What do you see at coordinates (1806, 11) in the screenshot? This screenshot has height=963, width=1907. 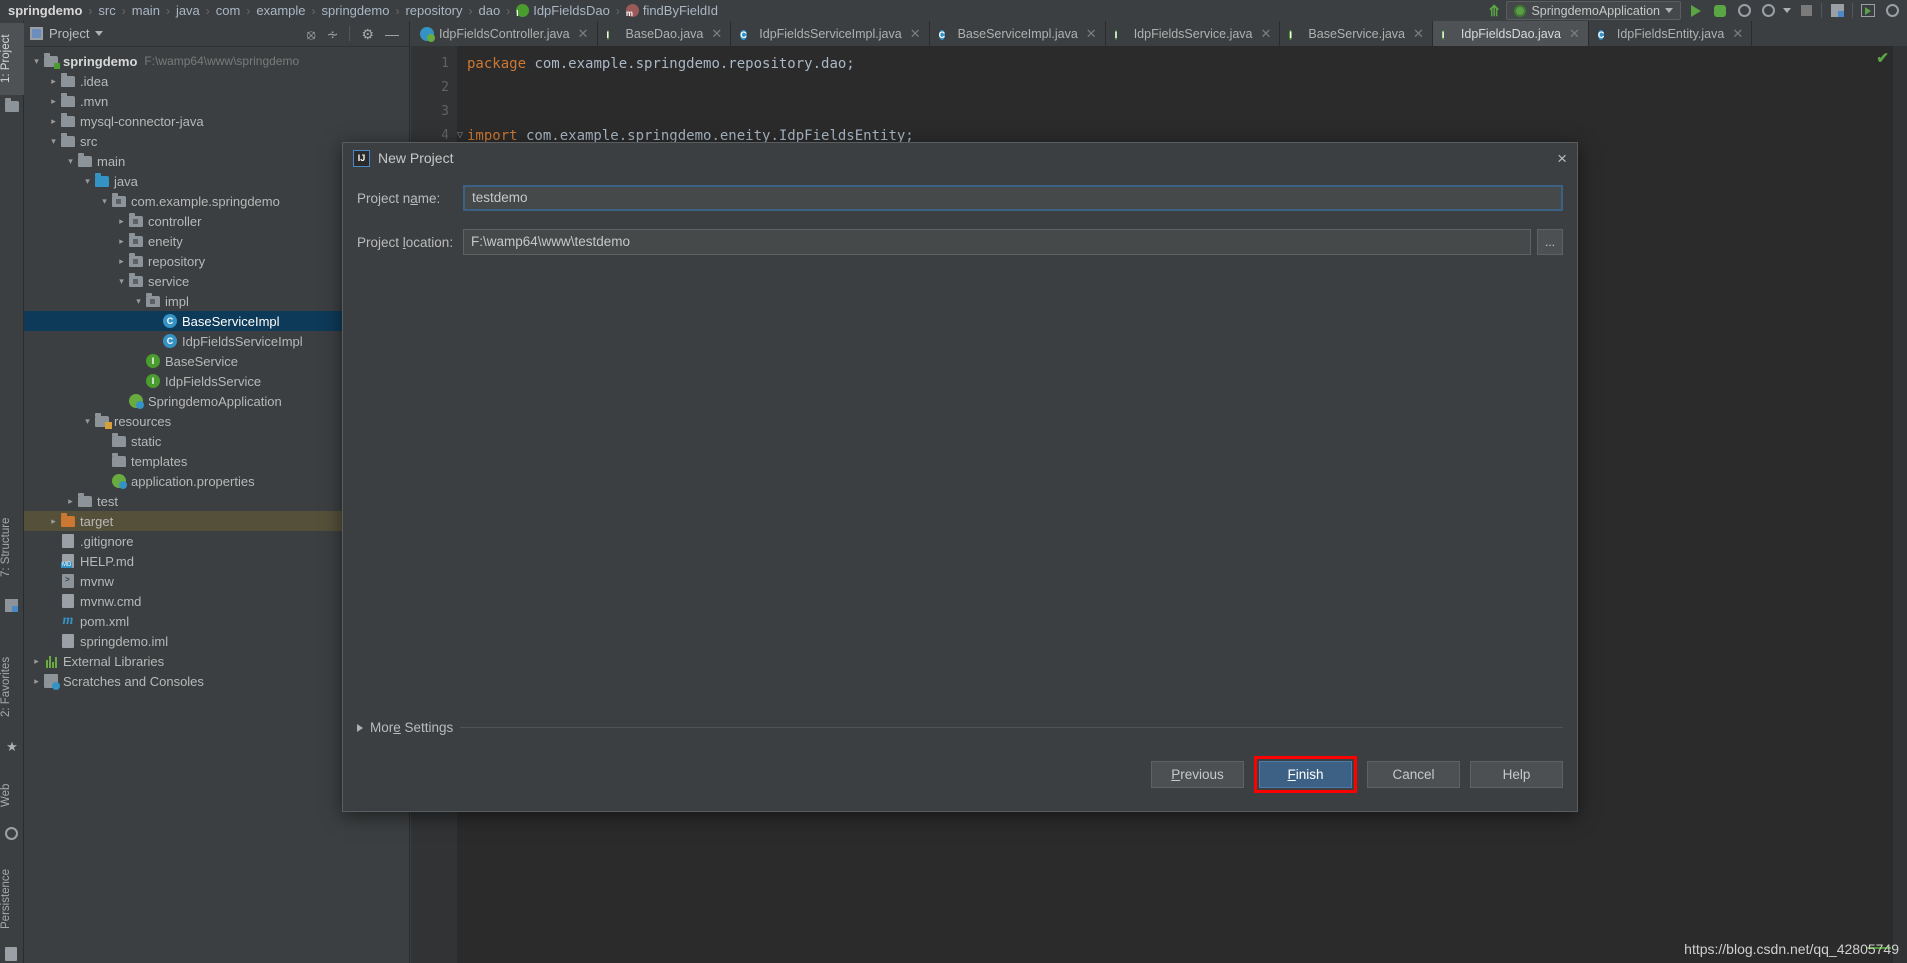 I see `stop-icon` at bounding box center [1806, 11].